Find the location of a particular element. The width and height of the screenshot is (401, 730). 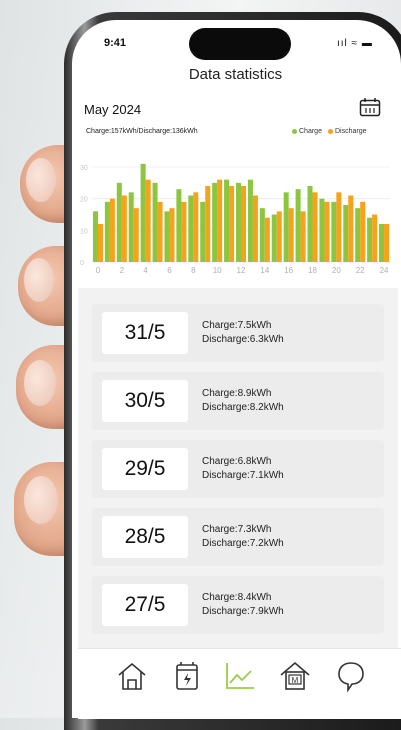

legend-discharge-label: Discharge is located at coordinates (350, 131).